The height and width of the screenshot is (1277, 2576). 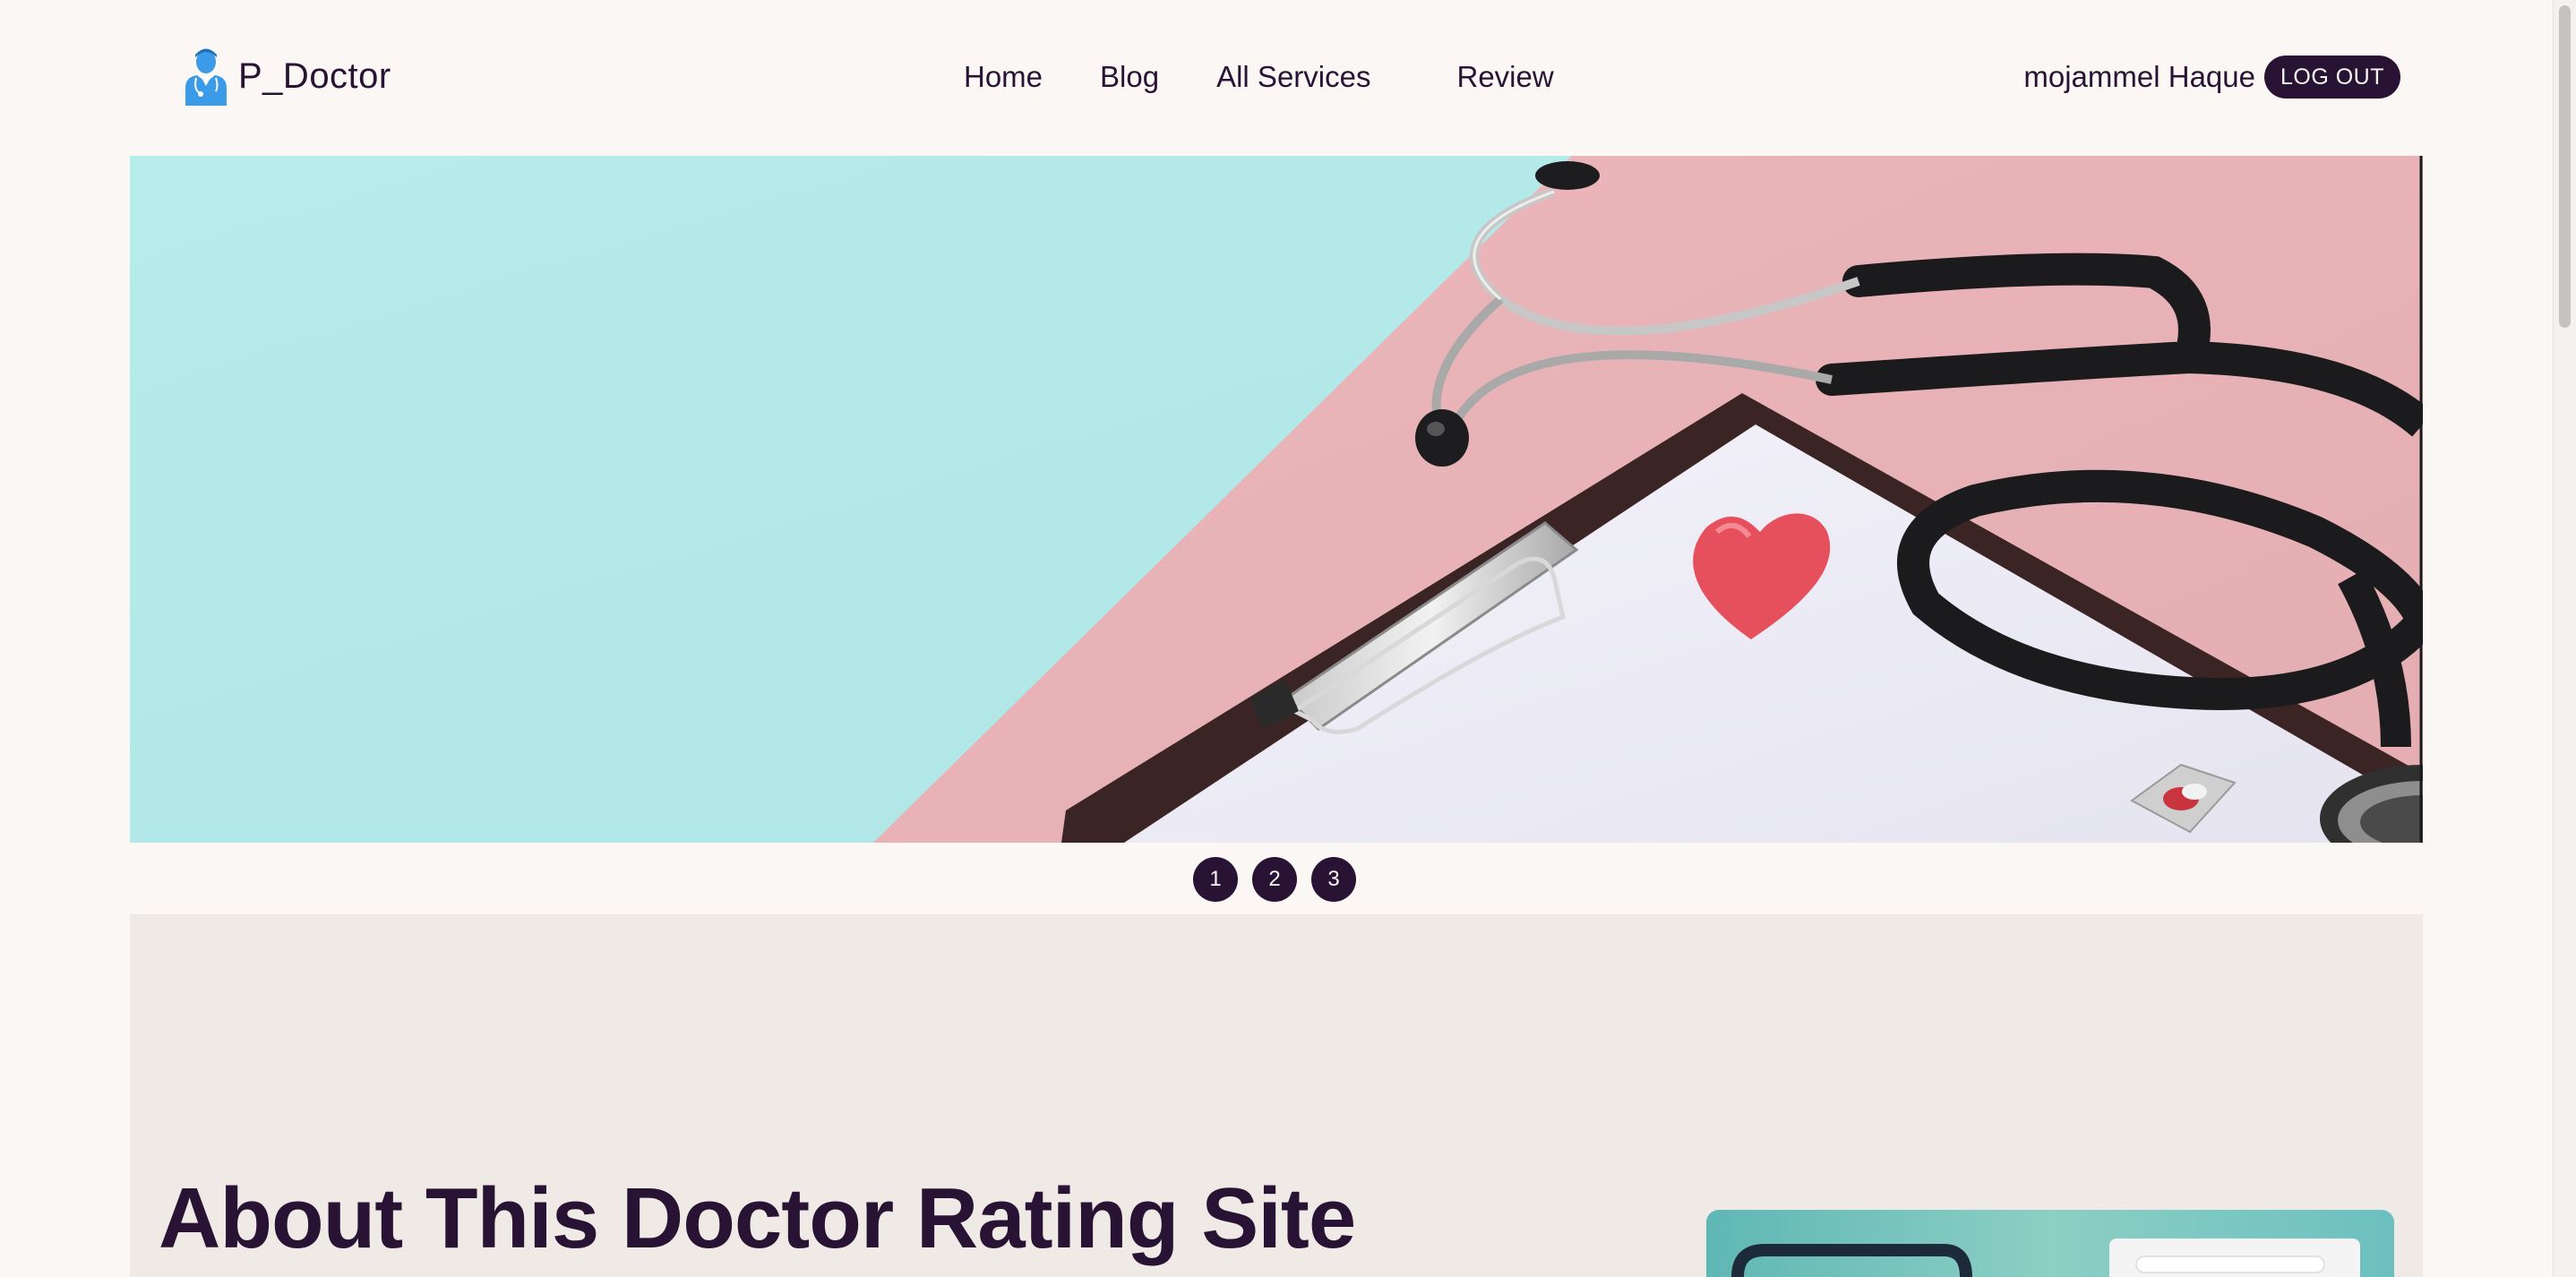 What do you see at coordinates (1129, 77) in the screenshot?
I see `nav-blog-link: Blog` at bounding box center [1129, 77].